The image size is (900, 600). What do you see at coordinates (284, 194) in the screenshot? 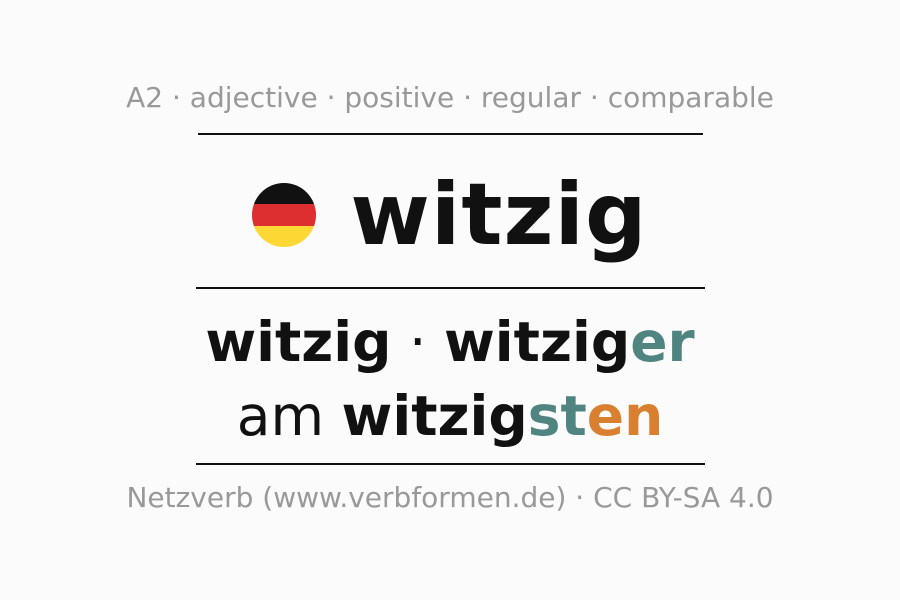
I see `flag-stripe-black` at bounding box center [284, 194].